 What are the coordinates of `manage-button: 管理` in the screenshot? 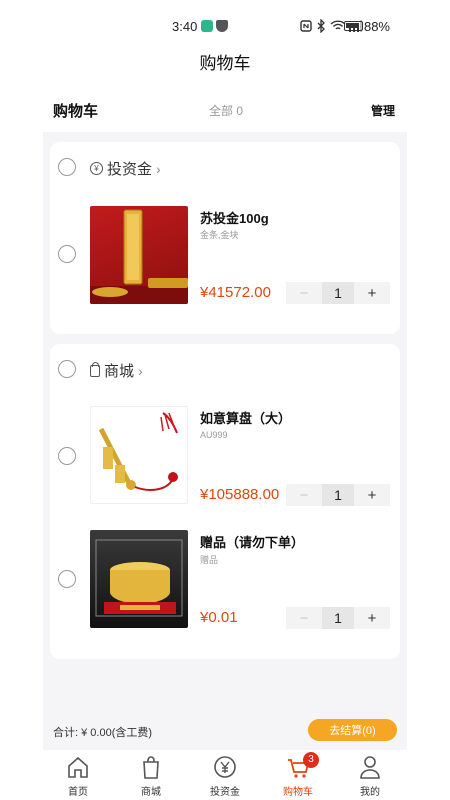 It's located at (383, 110).